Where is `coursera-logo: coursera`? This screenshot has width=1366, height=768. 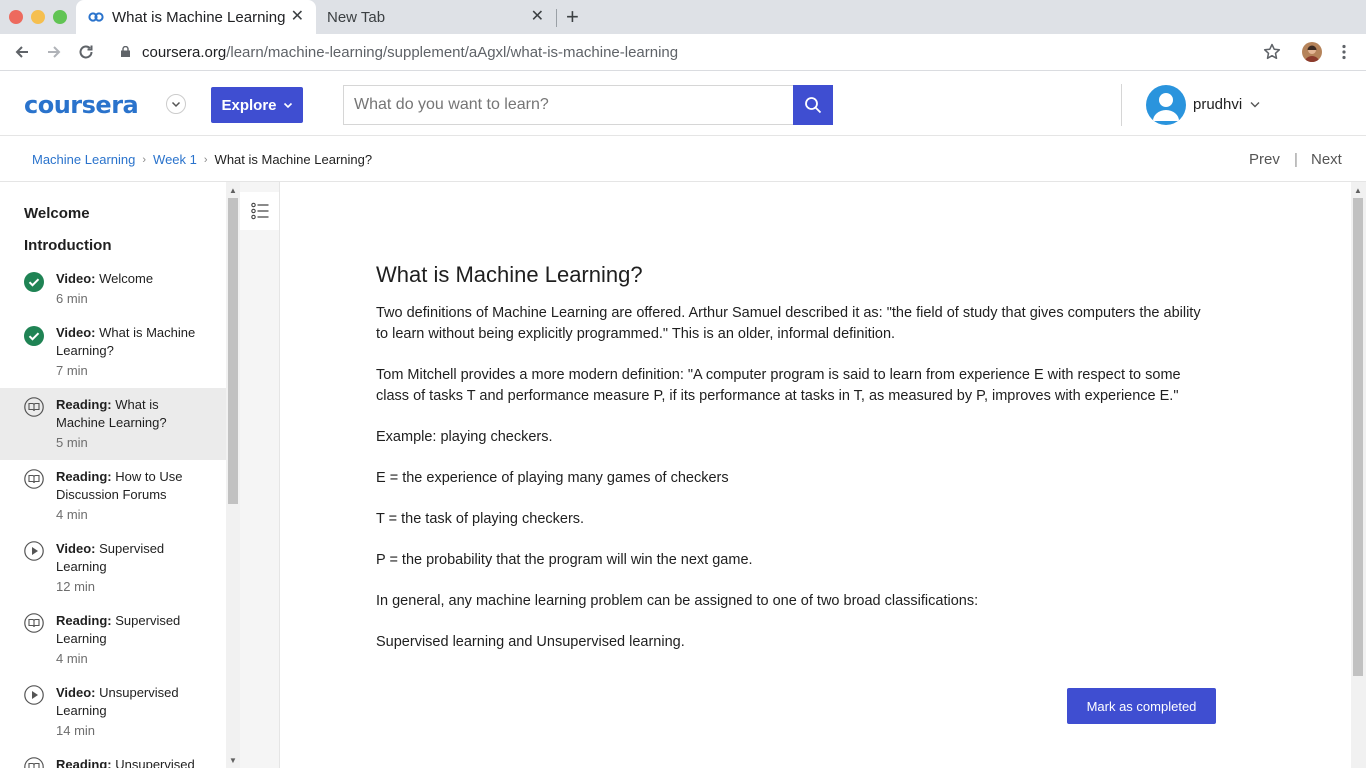
coursera-logo: coursera is located at coordinates (81, 105).